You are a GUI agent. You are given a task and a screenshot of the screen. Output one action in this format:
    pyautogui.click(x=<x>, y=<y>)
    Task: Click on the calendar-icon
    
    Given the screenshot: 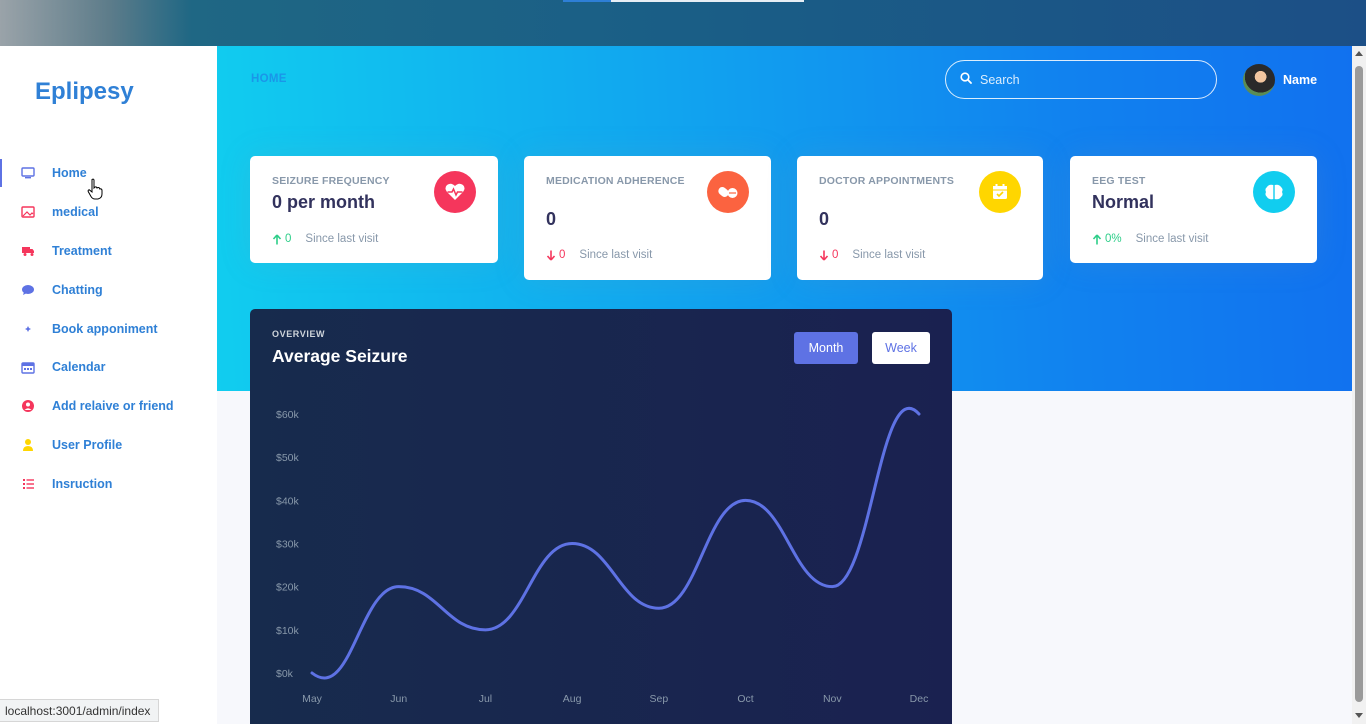 What is the action you would take?
    pyautogui.click(x=28, y=367)
    